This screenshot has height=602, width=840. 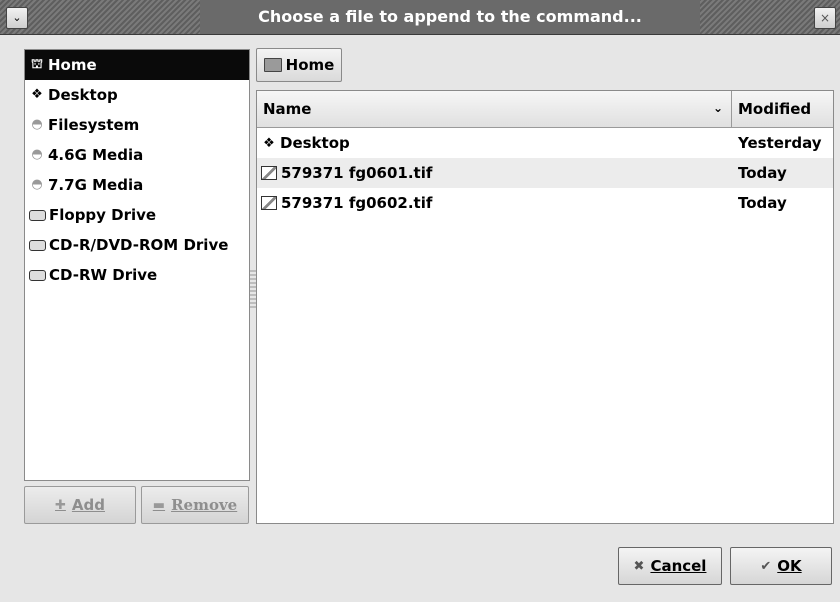 I want to click on file-name: Desktop, so click(x=315, y=143).